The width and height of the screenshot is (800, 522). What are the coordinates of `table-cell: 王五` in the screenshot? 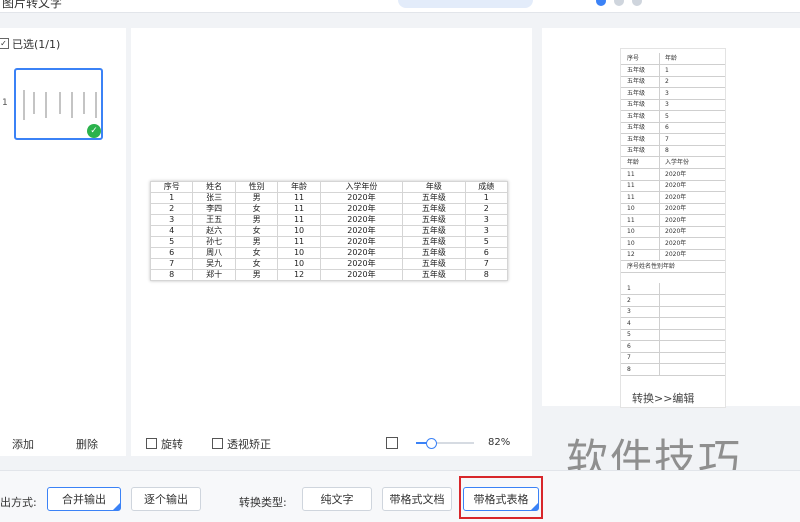 It's located at (214, 220).